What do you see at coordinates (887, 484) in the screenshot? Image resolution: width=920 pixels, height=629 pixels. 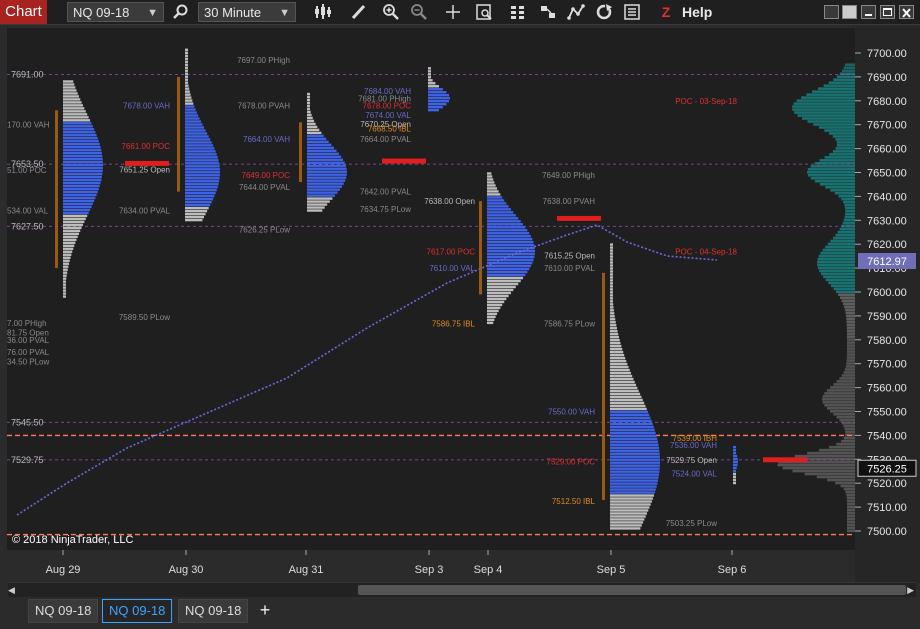 I see `y-tick-label: 7520.00` at bounding box center [887, 484].